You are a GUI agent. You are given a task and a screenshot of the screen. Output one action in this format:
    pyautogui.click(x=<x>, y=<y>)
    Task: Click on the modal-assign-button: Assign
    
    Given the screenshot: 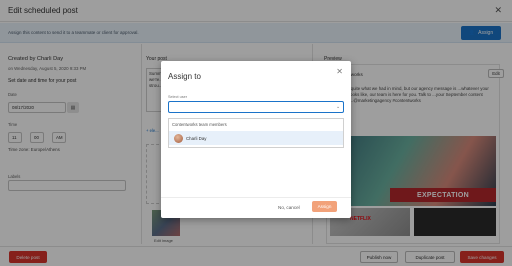 What is the action you would take?
    pyautogui.click(x=324, y=206)
    